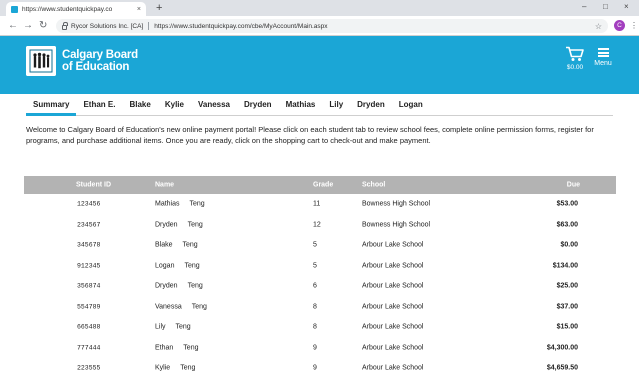  What do you see at coordinates (14, 9) in the screenshot?
I see `site-favicon-icon` at bounding box center [14, 9].